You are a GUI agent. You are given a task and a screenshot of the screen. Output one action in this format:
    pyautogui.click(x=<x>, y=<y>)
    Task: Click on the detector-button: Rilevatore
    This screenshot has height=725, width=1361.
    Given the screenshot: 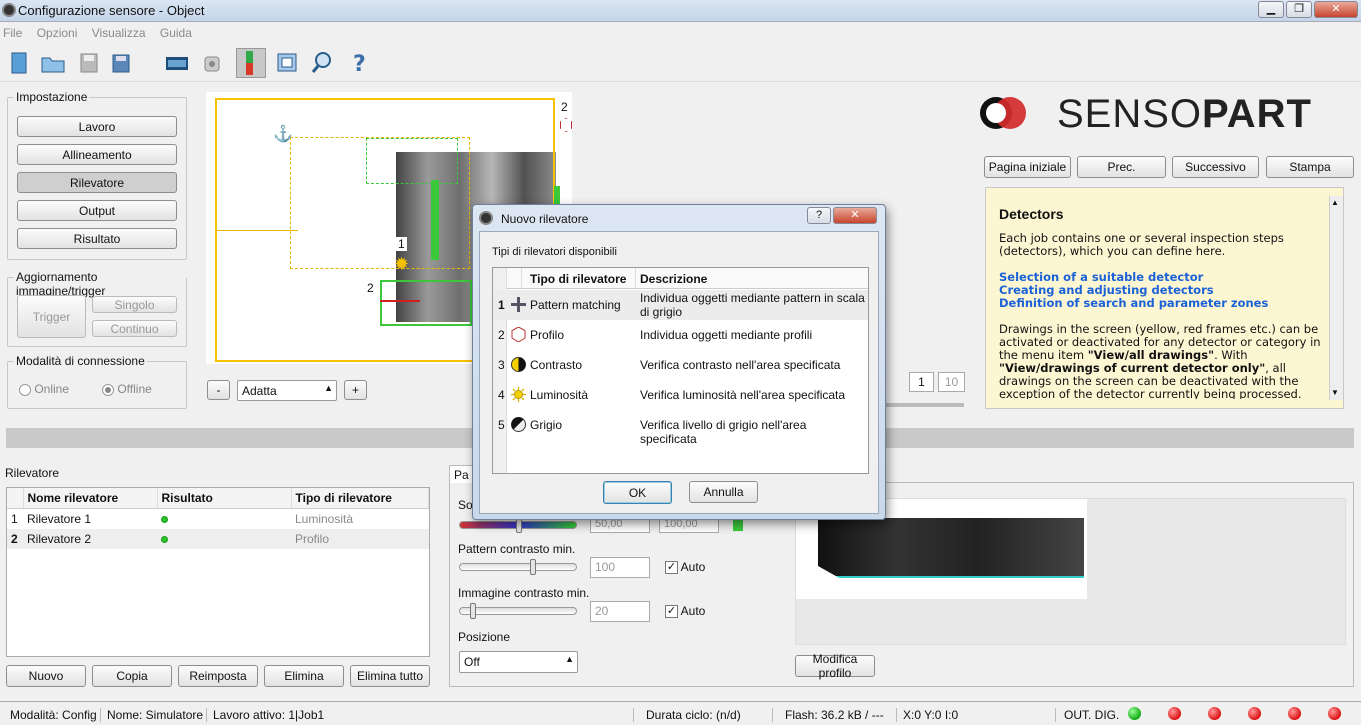 What is the action you would take?
    pyautogui.click(x=97, y=182)
    